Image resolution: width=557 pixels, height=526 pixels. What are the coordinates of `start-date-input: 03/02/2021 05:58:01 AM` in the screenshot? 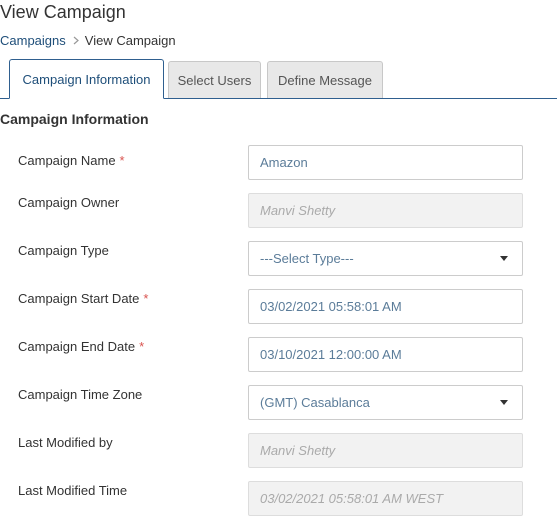 It's located at (385, 306).